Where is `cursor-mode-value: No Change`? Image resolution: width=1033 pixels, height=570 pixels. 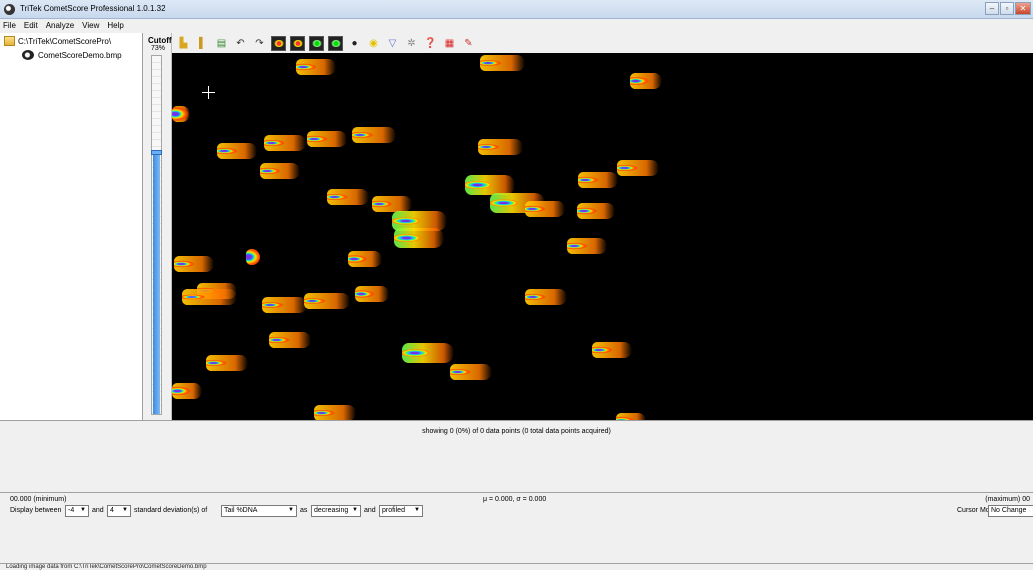
cursor-mode-value: No Change is located at coordinates (1009, 510).